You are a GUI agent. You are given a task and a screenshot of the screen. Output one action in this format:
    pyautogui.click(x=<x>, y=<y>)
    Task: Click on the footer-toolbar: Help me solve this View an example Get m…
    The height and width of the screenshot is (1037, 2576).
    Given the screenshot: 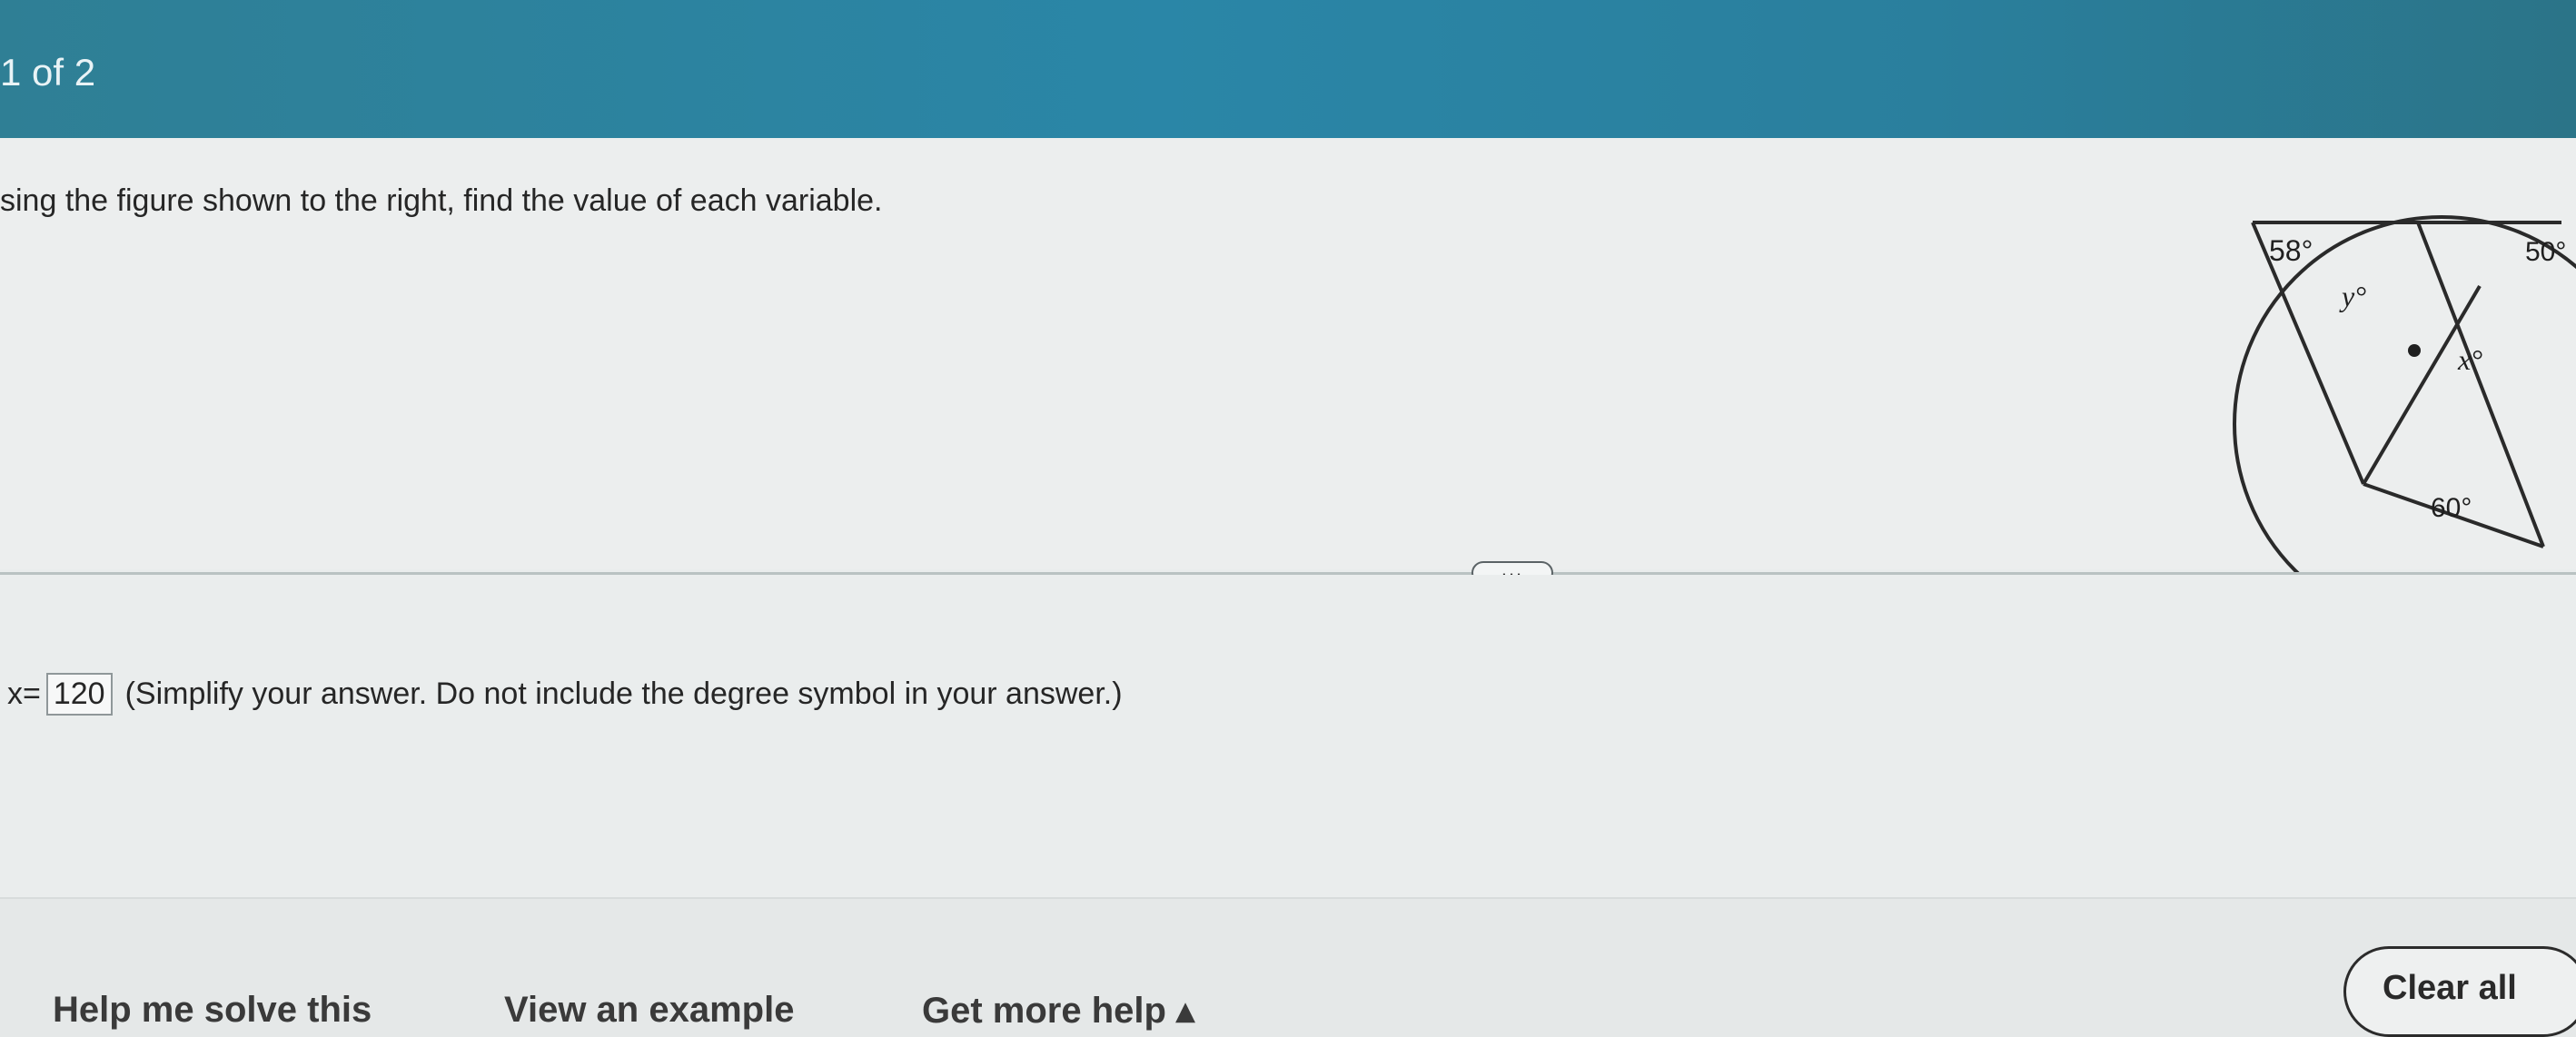 What is the action you would take?
    pyautogui.click(x=1288, y=967)
    